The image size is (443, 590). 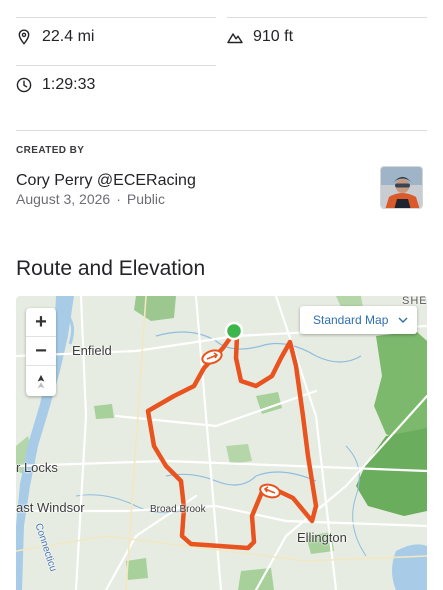 What do you see at coordinates (351, 320) in the screenshot?
I see `map-style-label: Standard Map` at bounding box center [351, 320].